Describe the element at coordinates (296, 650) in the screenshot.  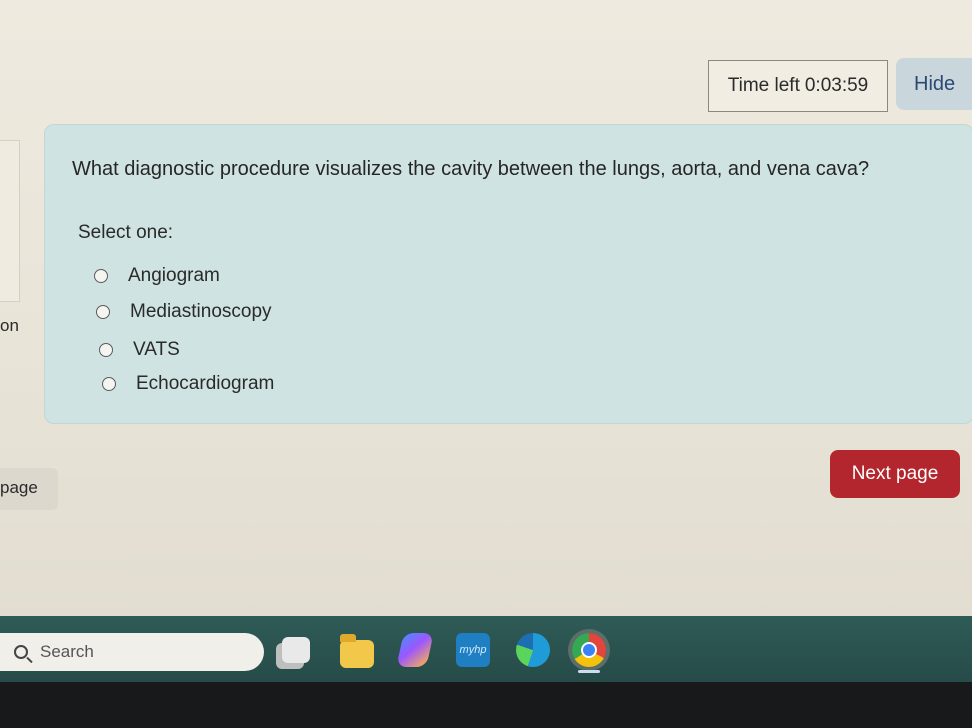
I see `task-view-icon` at that location.